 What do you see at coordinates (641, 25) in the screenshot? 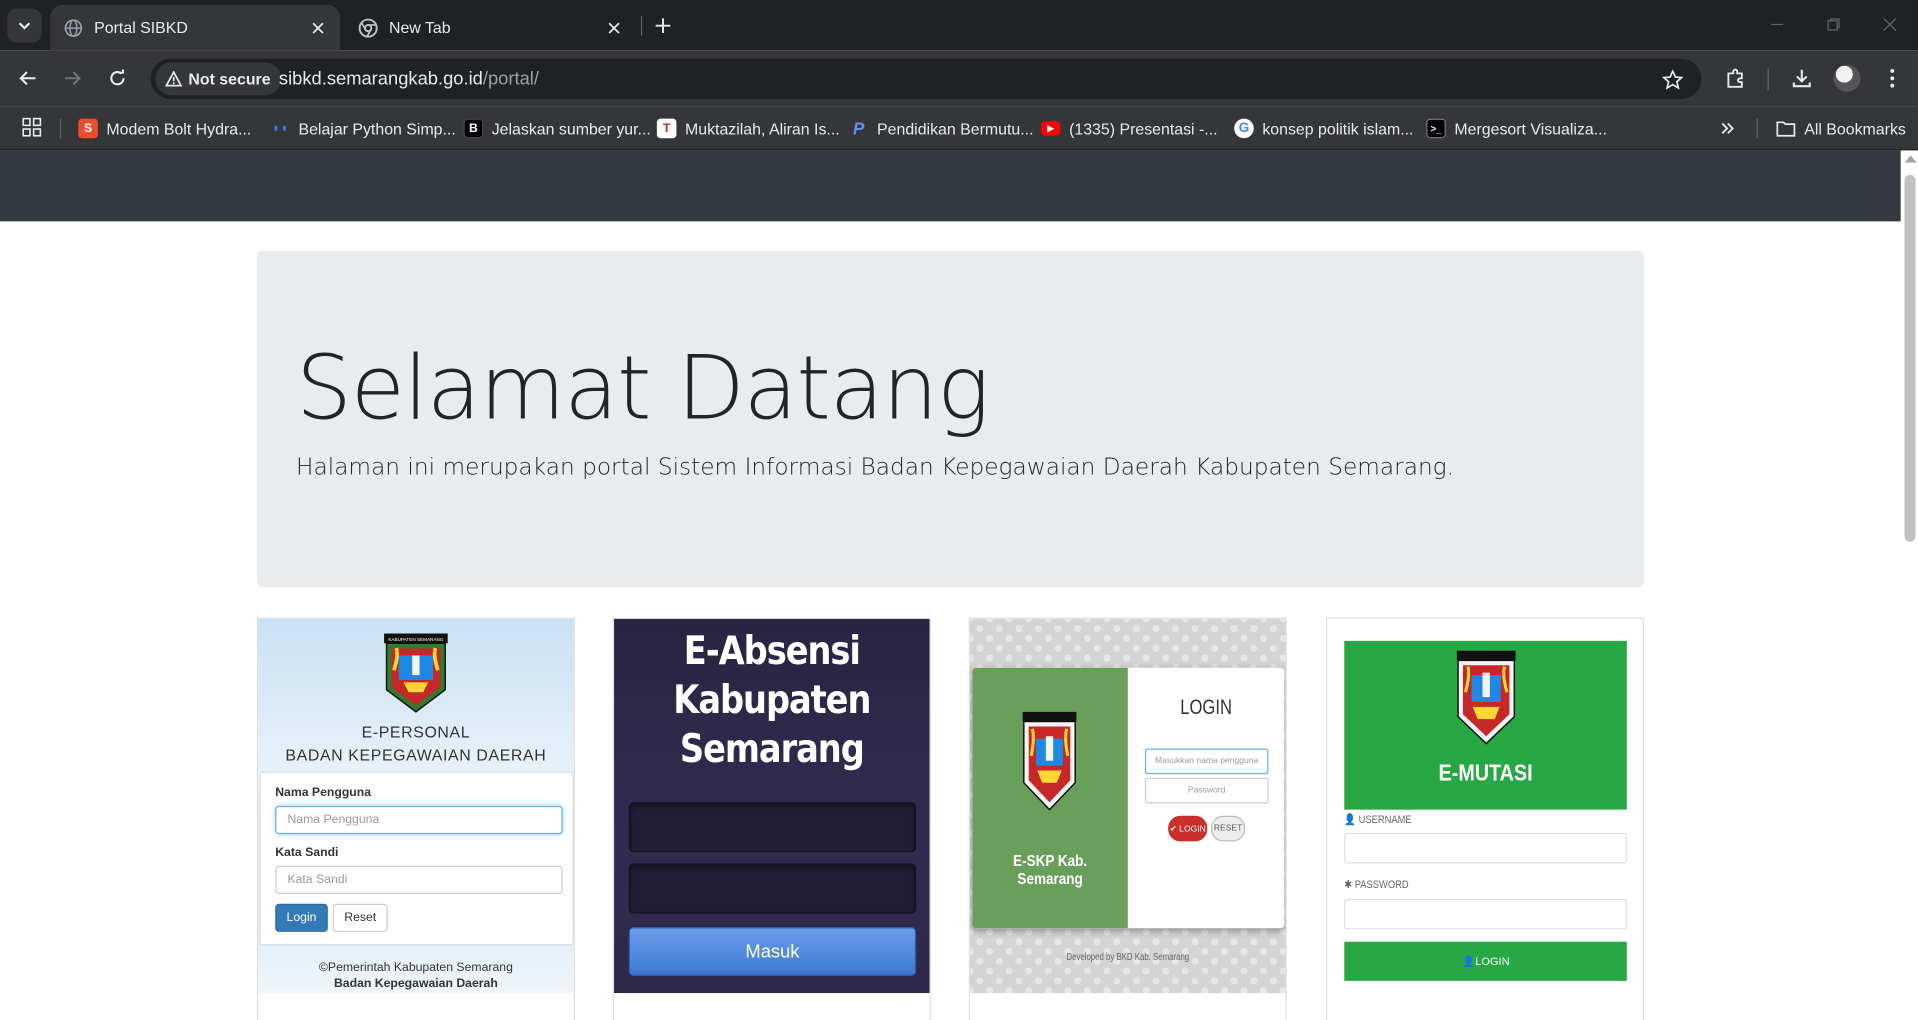
I see `tab-separator` at bounding box center [641, 25].